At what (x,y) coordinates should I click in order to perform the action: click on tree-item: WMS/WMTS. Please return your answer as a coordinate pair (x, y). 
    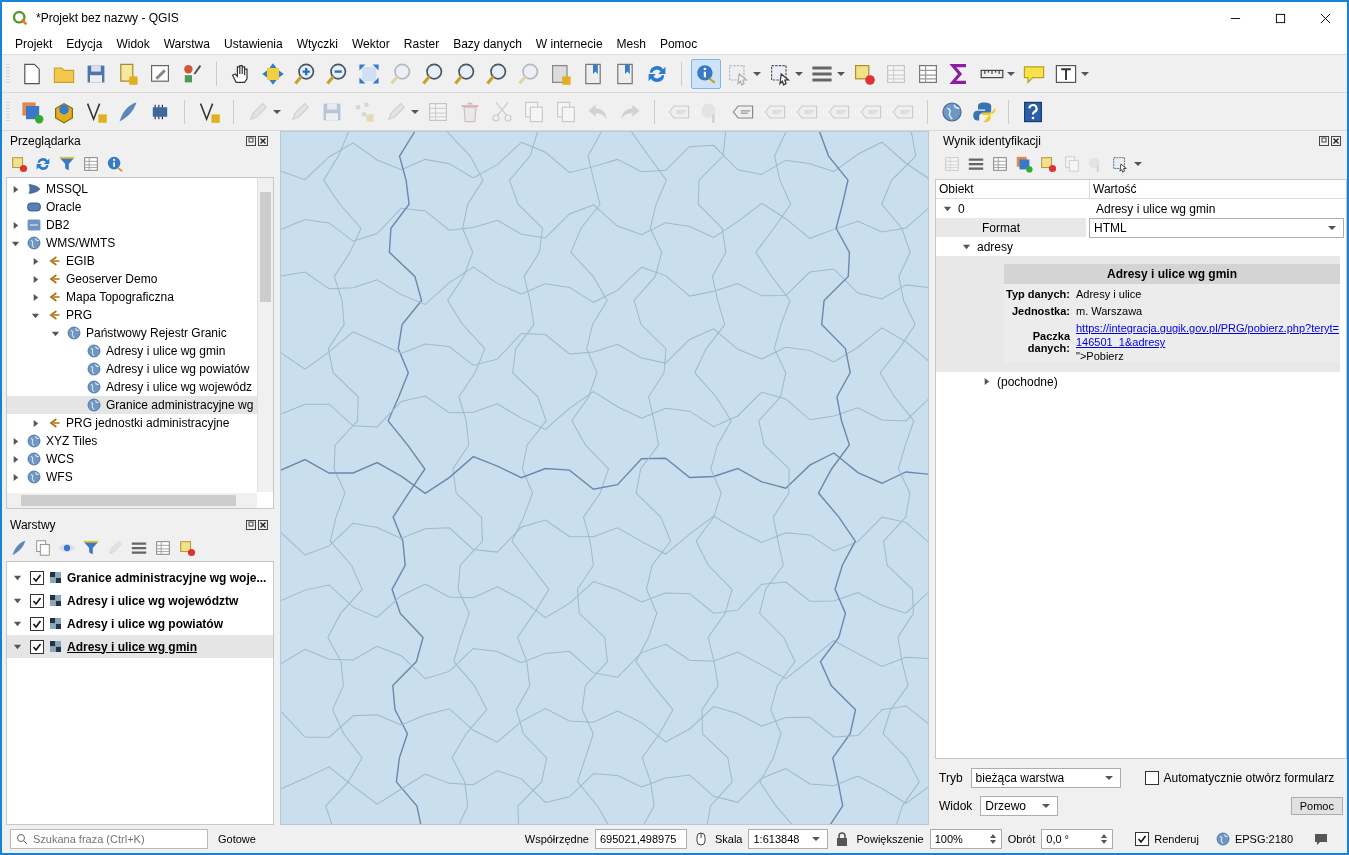
    Looking at the image, I should click on (132, 243).